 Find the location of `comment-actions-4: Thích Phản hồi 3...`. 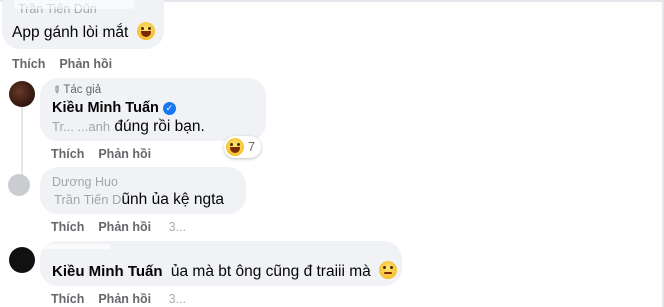

comment-actions-4: Thích Phản hồi 3... is located at coordinates (125, 299).